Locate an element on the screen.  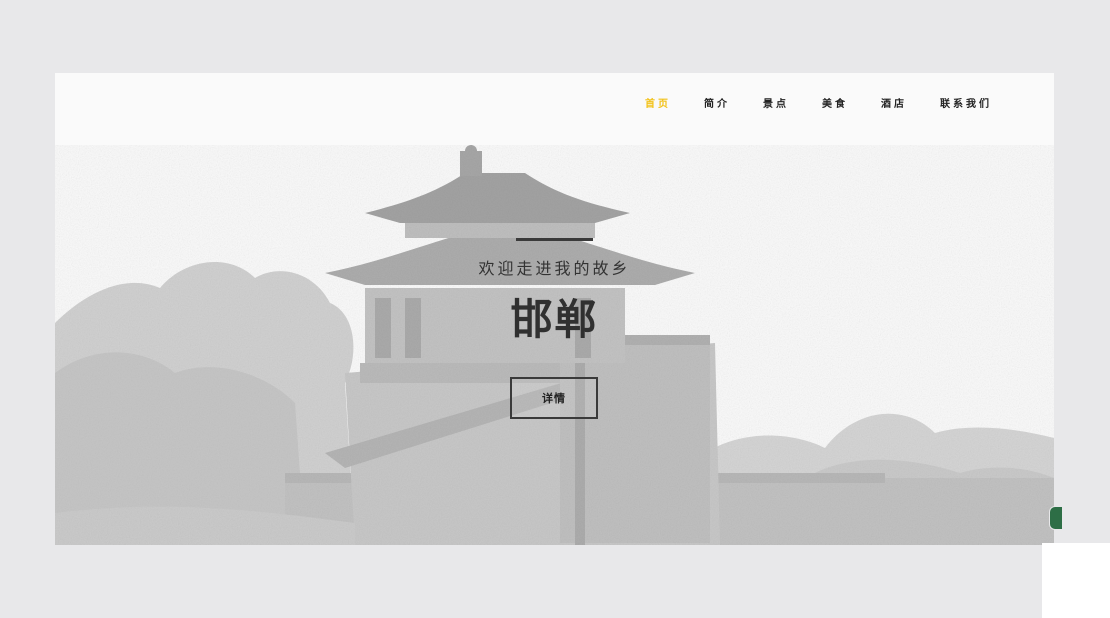
corner-panel is located at coordinates (1076, 580).